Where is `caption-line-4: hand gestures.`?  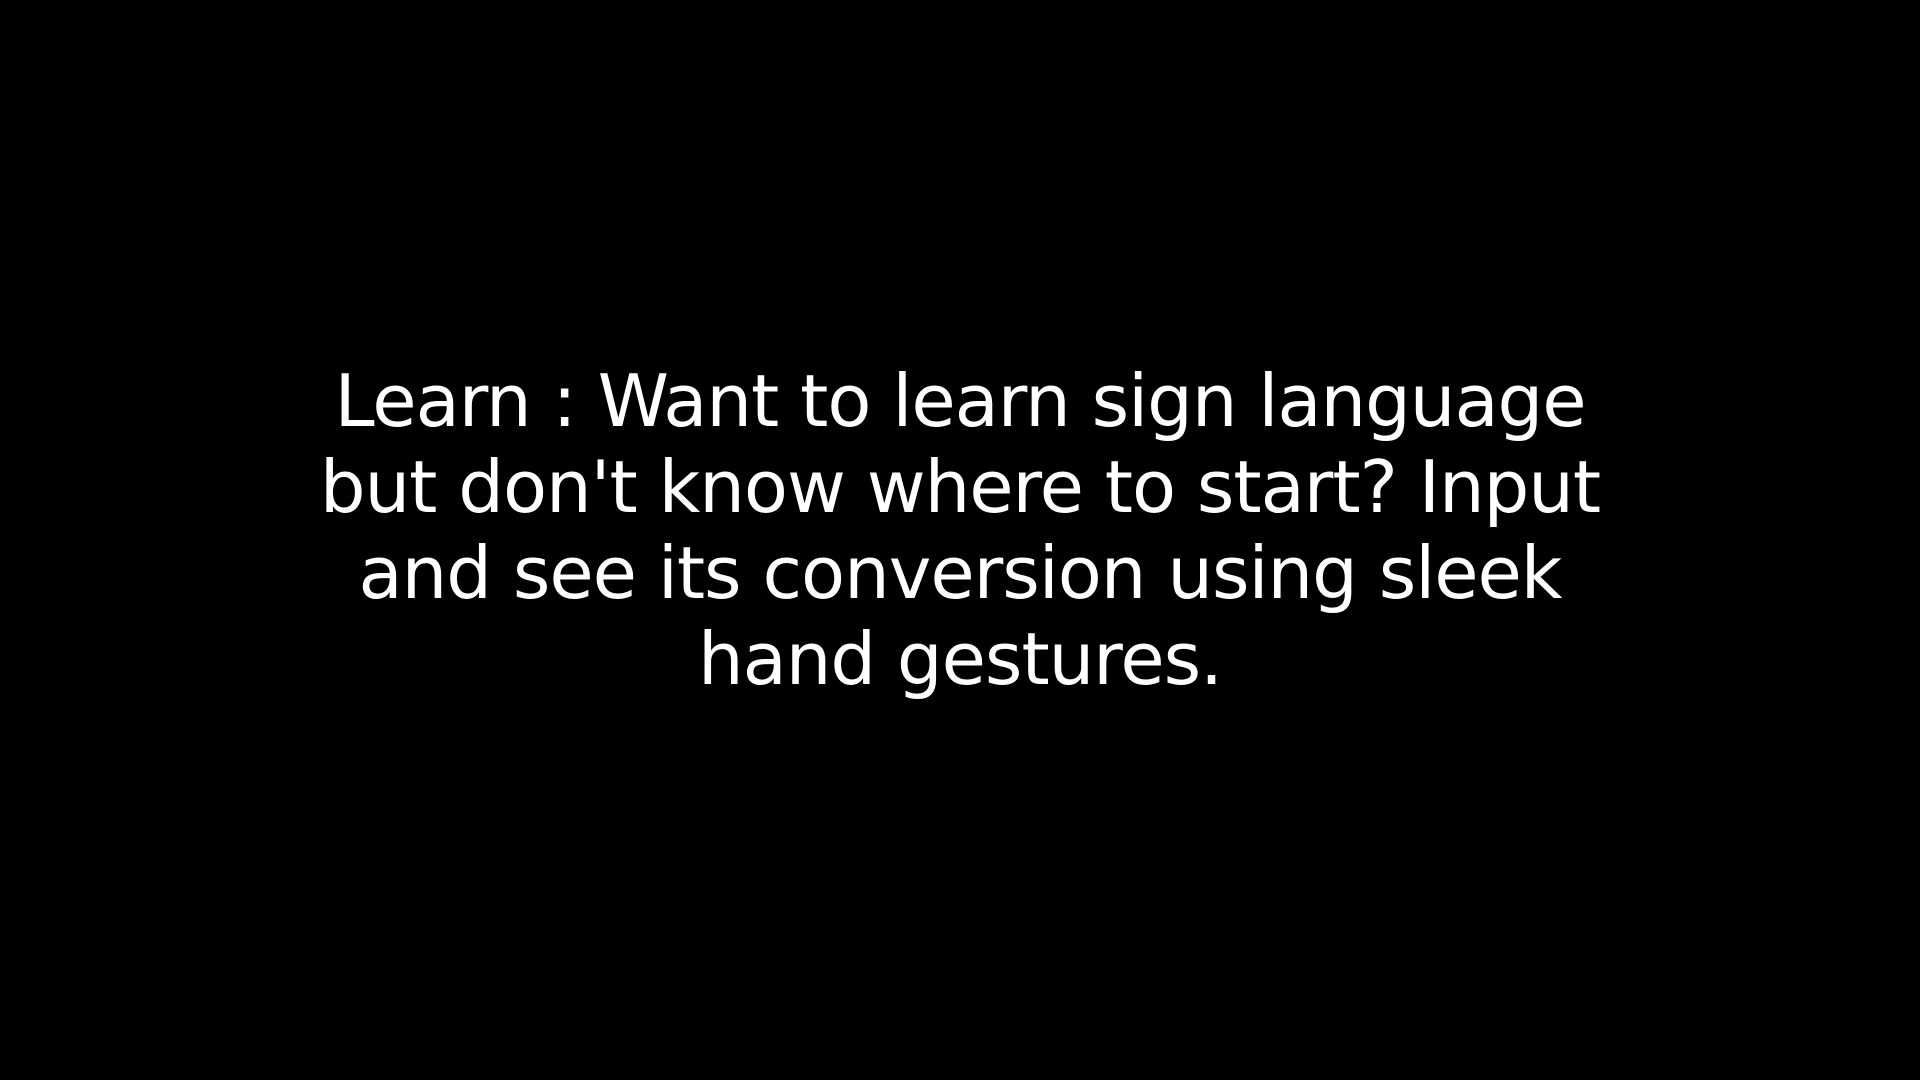 caption-line-4: hand gestures. is located at coordinates (960, 659).